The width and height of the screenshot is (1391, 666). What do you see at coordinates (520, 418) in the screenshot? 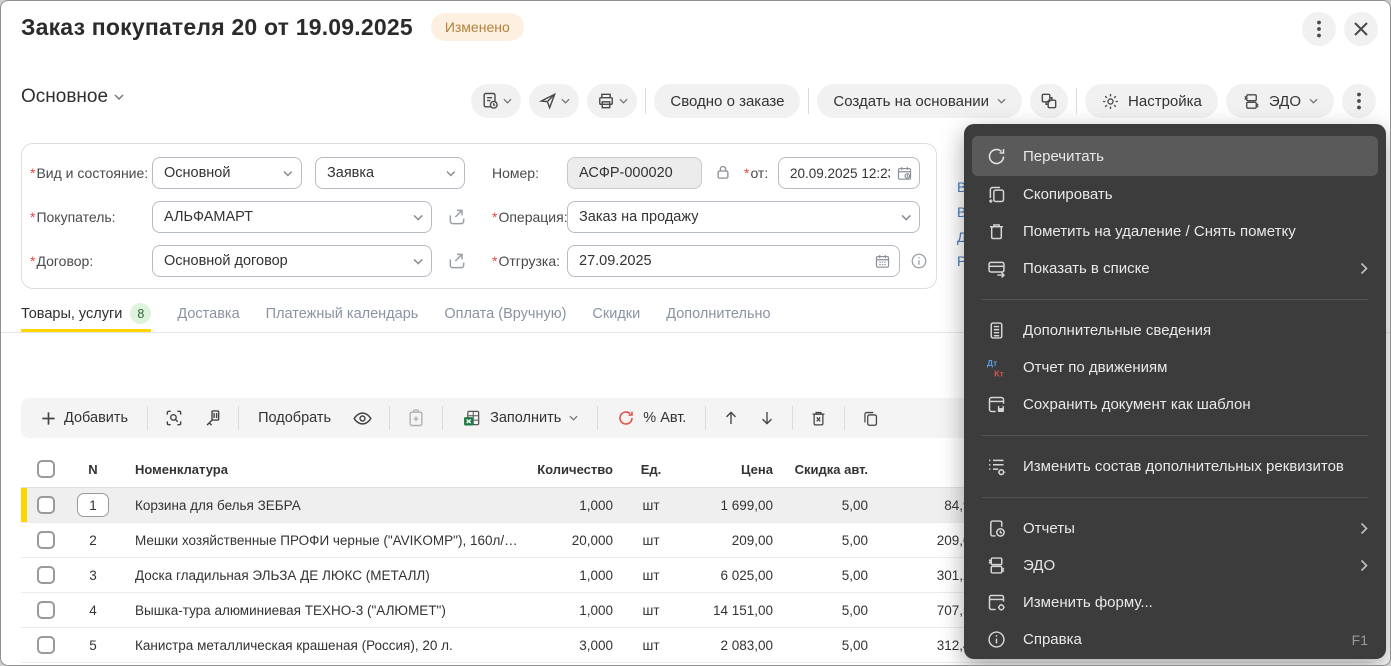
I see `fill-button: Заполнить` at bounding box center [520, 418].